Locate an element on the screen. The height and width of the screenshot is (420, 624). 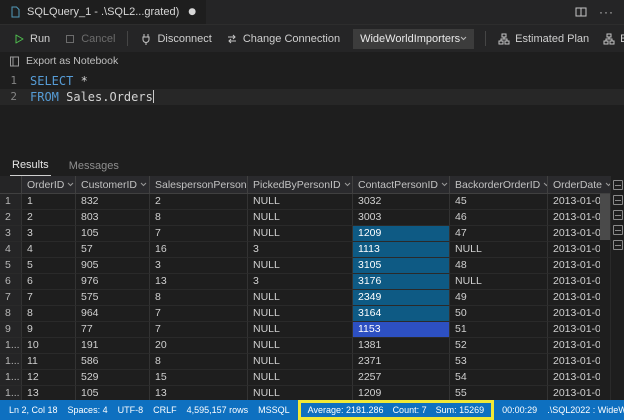
tab-messages: Messages is located at coordinates (94, 167).